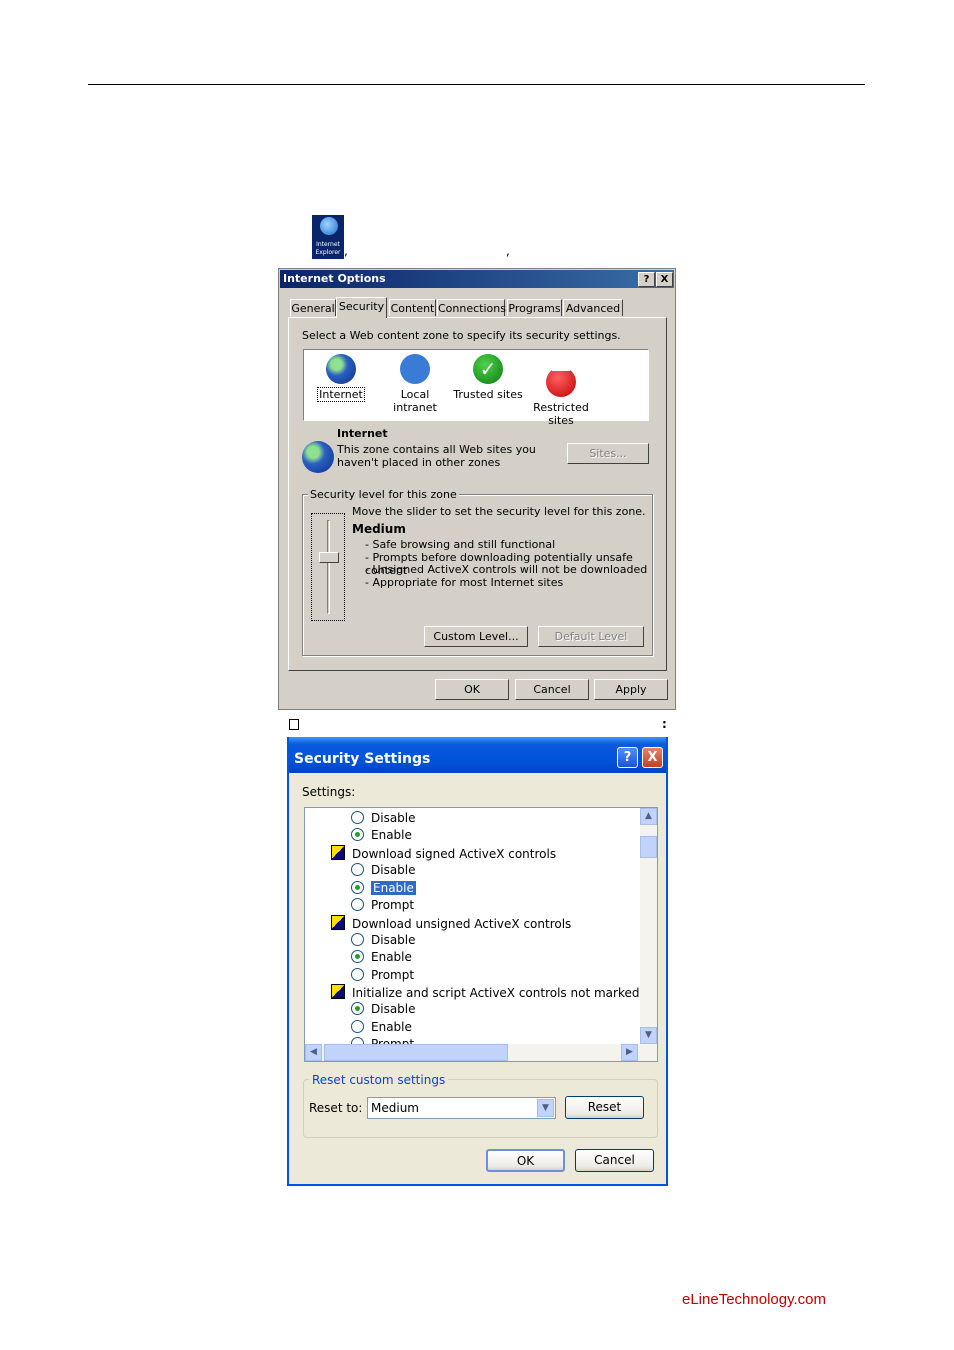 Image resolution: width=954 pixels, height=1350 pixels. I want to click on dialog-title: Internet Options, so click(477, 279).